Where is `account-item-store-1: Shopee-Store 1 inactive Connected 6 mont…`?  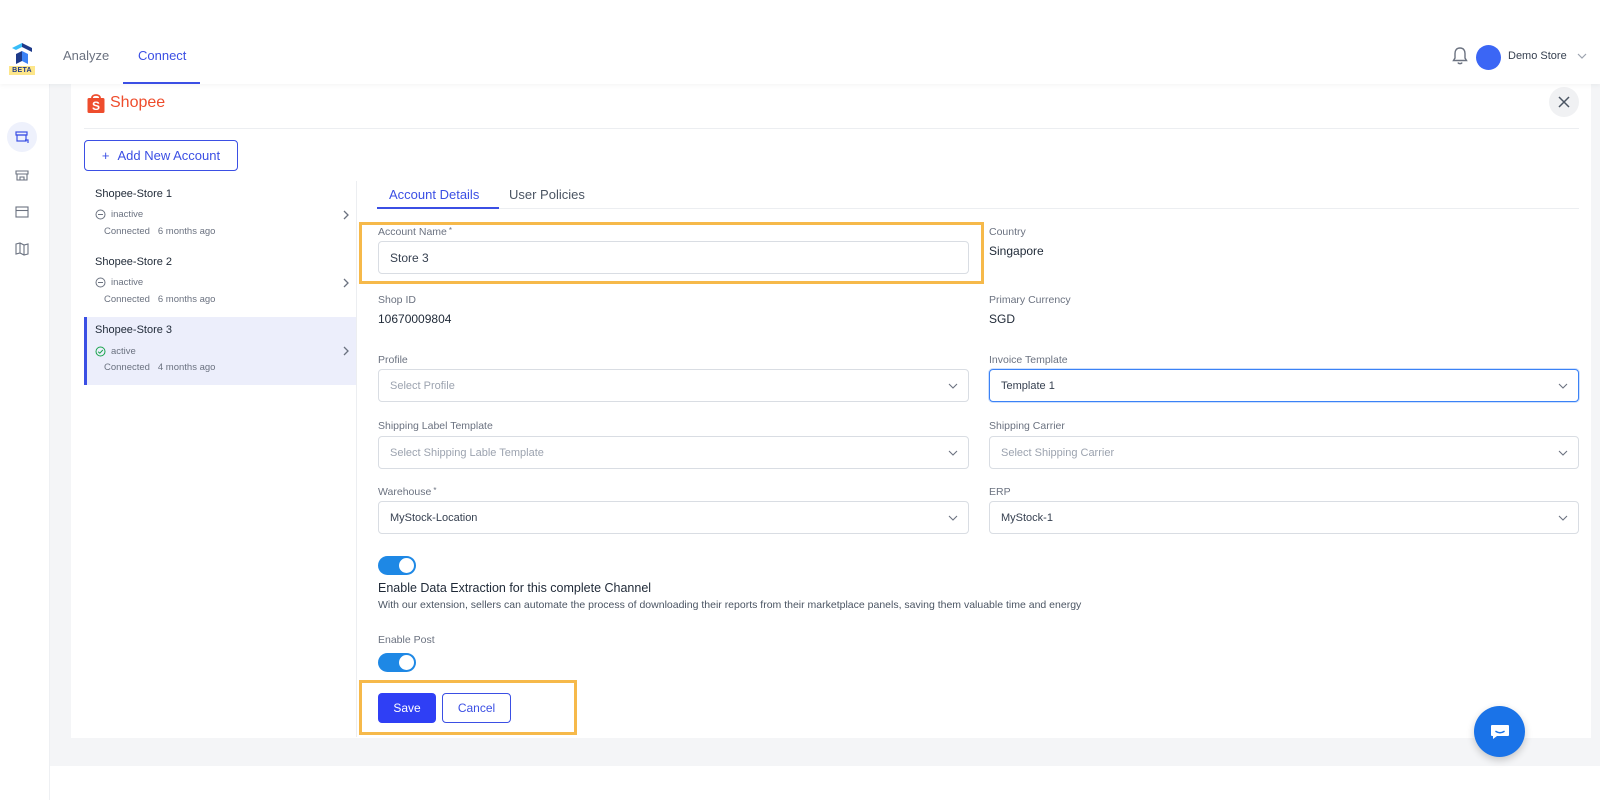
account-item-store-1: Shopee-Store 1 inactive Connected 6 mont… is located at coordinates (220, 215).